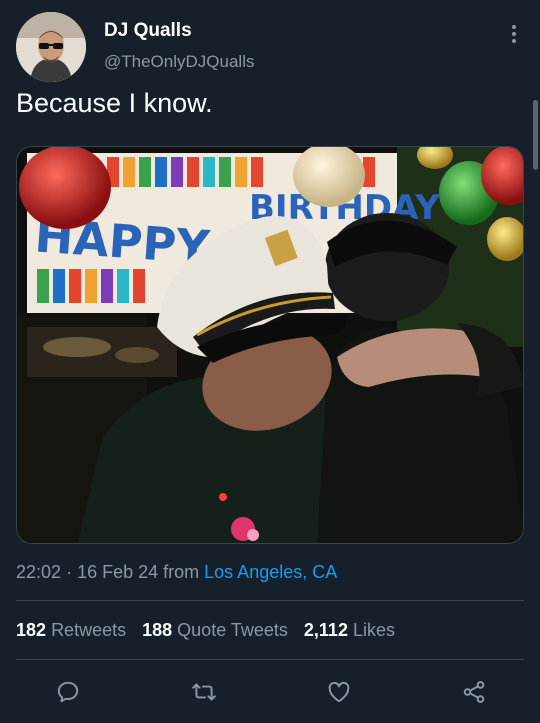  I want to click on avatar-image, so click(51, 47).